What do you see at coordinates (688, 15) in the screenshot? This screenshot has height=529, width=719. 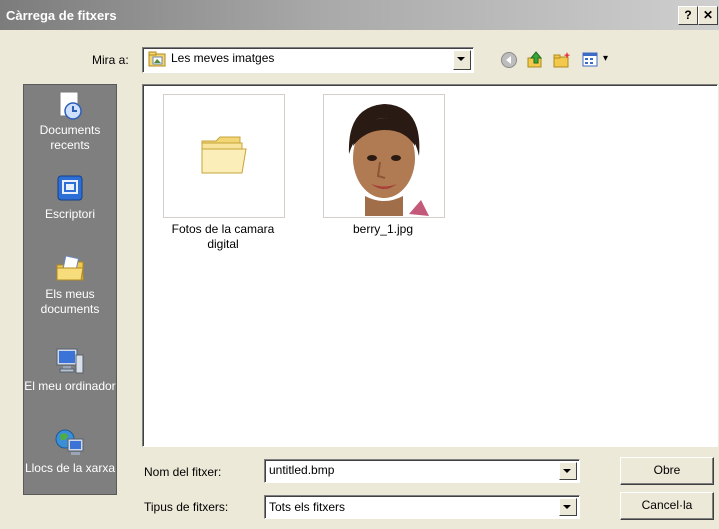 I see `help-button: ?` at bounding box center [688, 15].